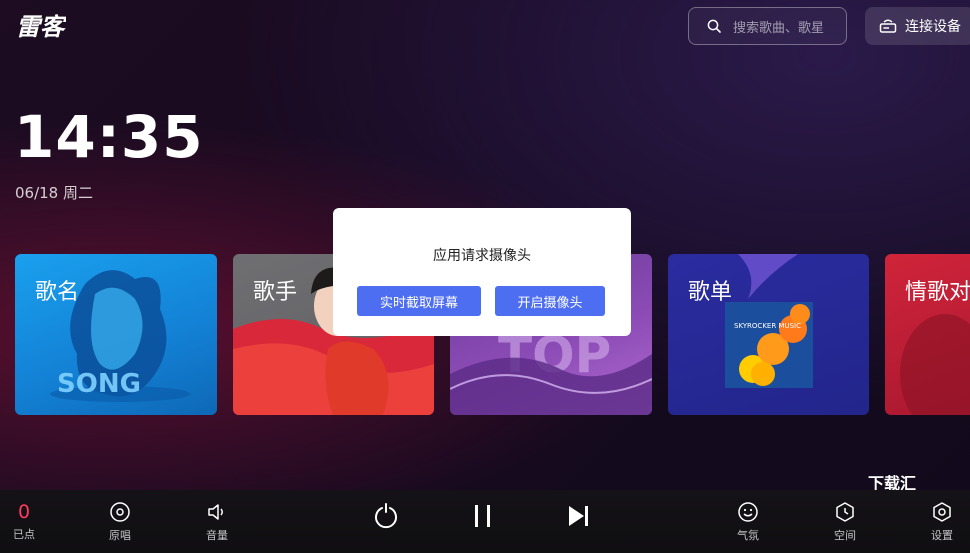  I want to click on space-button: 空间, so click(845, 521).